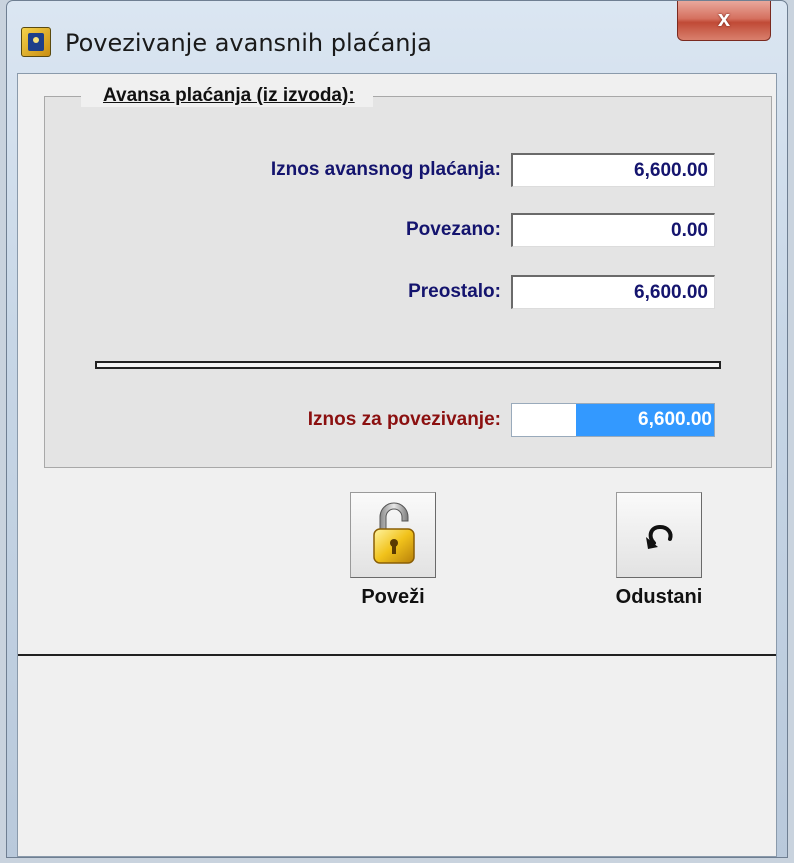  I want to click on window-title: Povezivanje avansnih plaćanja, so click(248, 43).